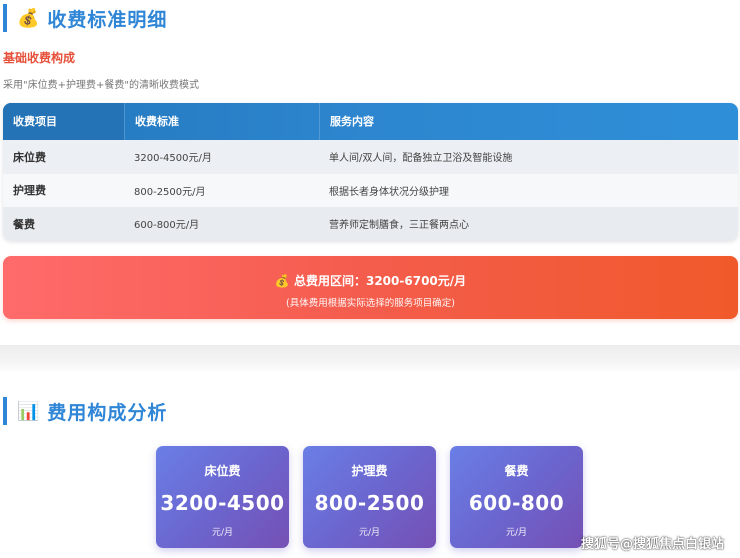 The image size is (740, 558). Describe the element at coordinates (369, 503) in the screenshot. I see `card-value: 800-2500` at that location.